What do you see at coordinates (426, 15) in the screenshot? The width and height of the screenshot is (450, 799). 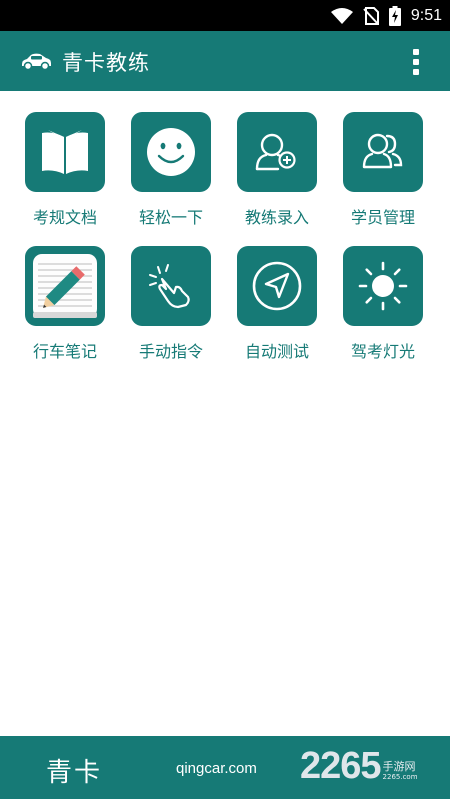 I see `status-time: 9:51` at bounding box center [426, 15].